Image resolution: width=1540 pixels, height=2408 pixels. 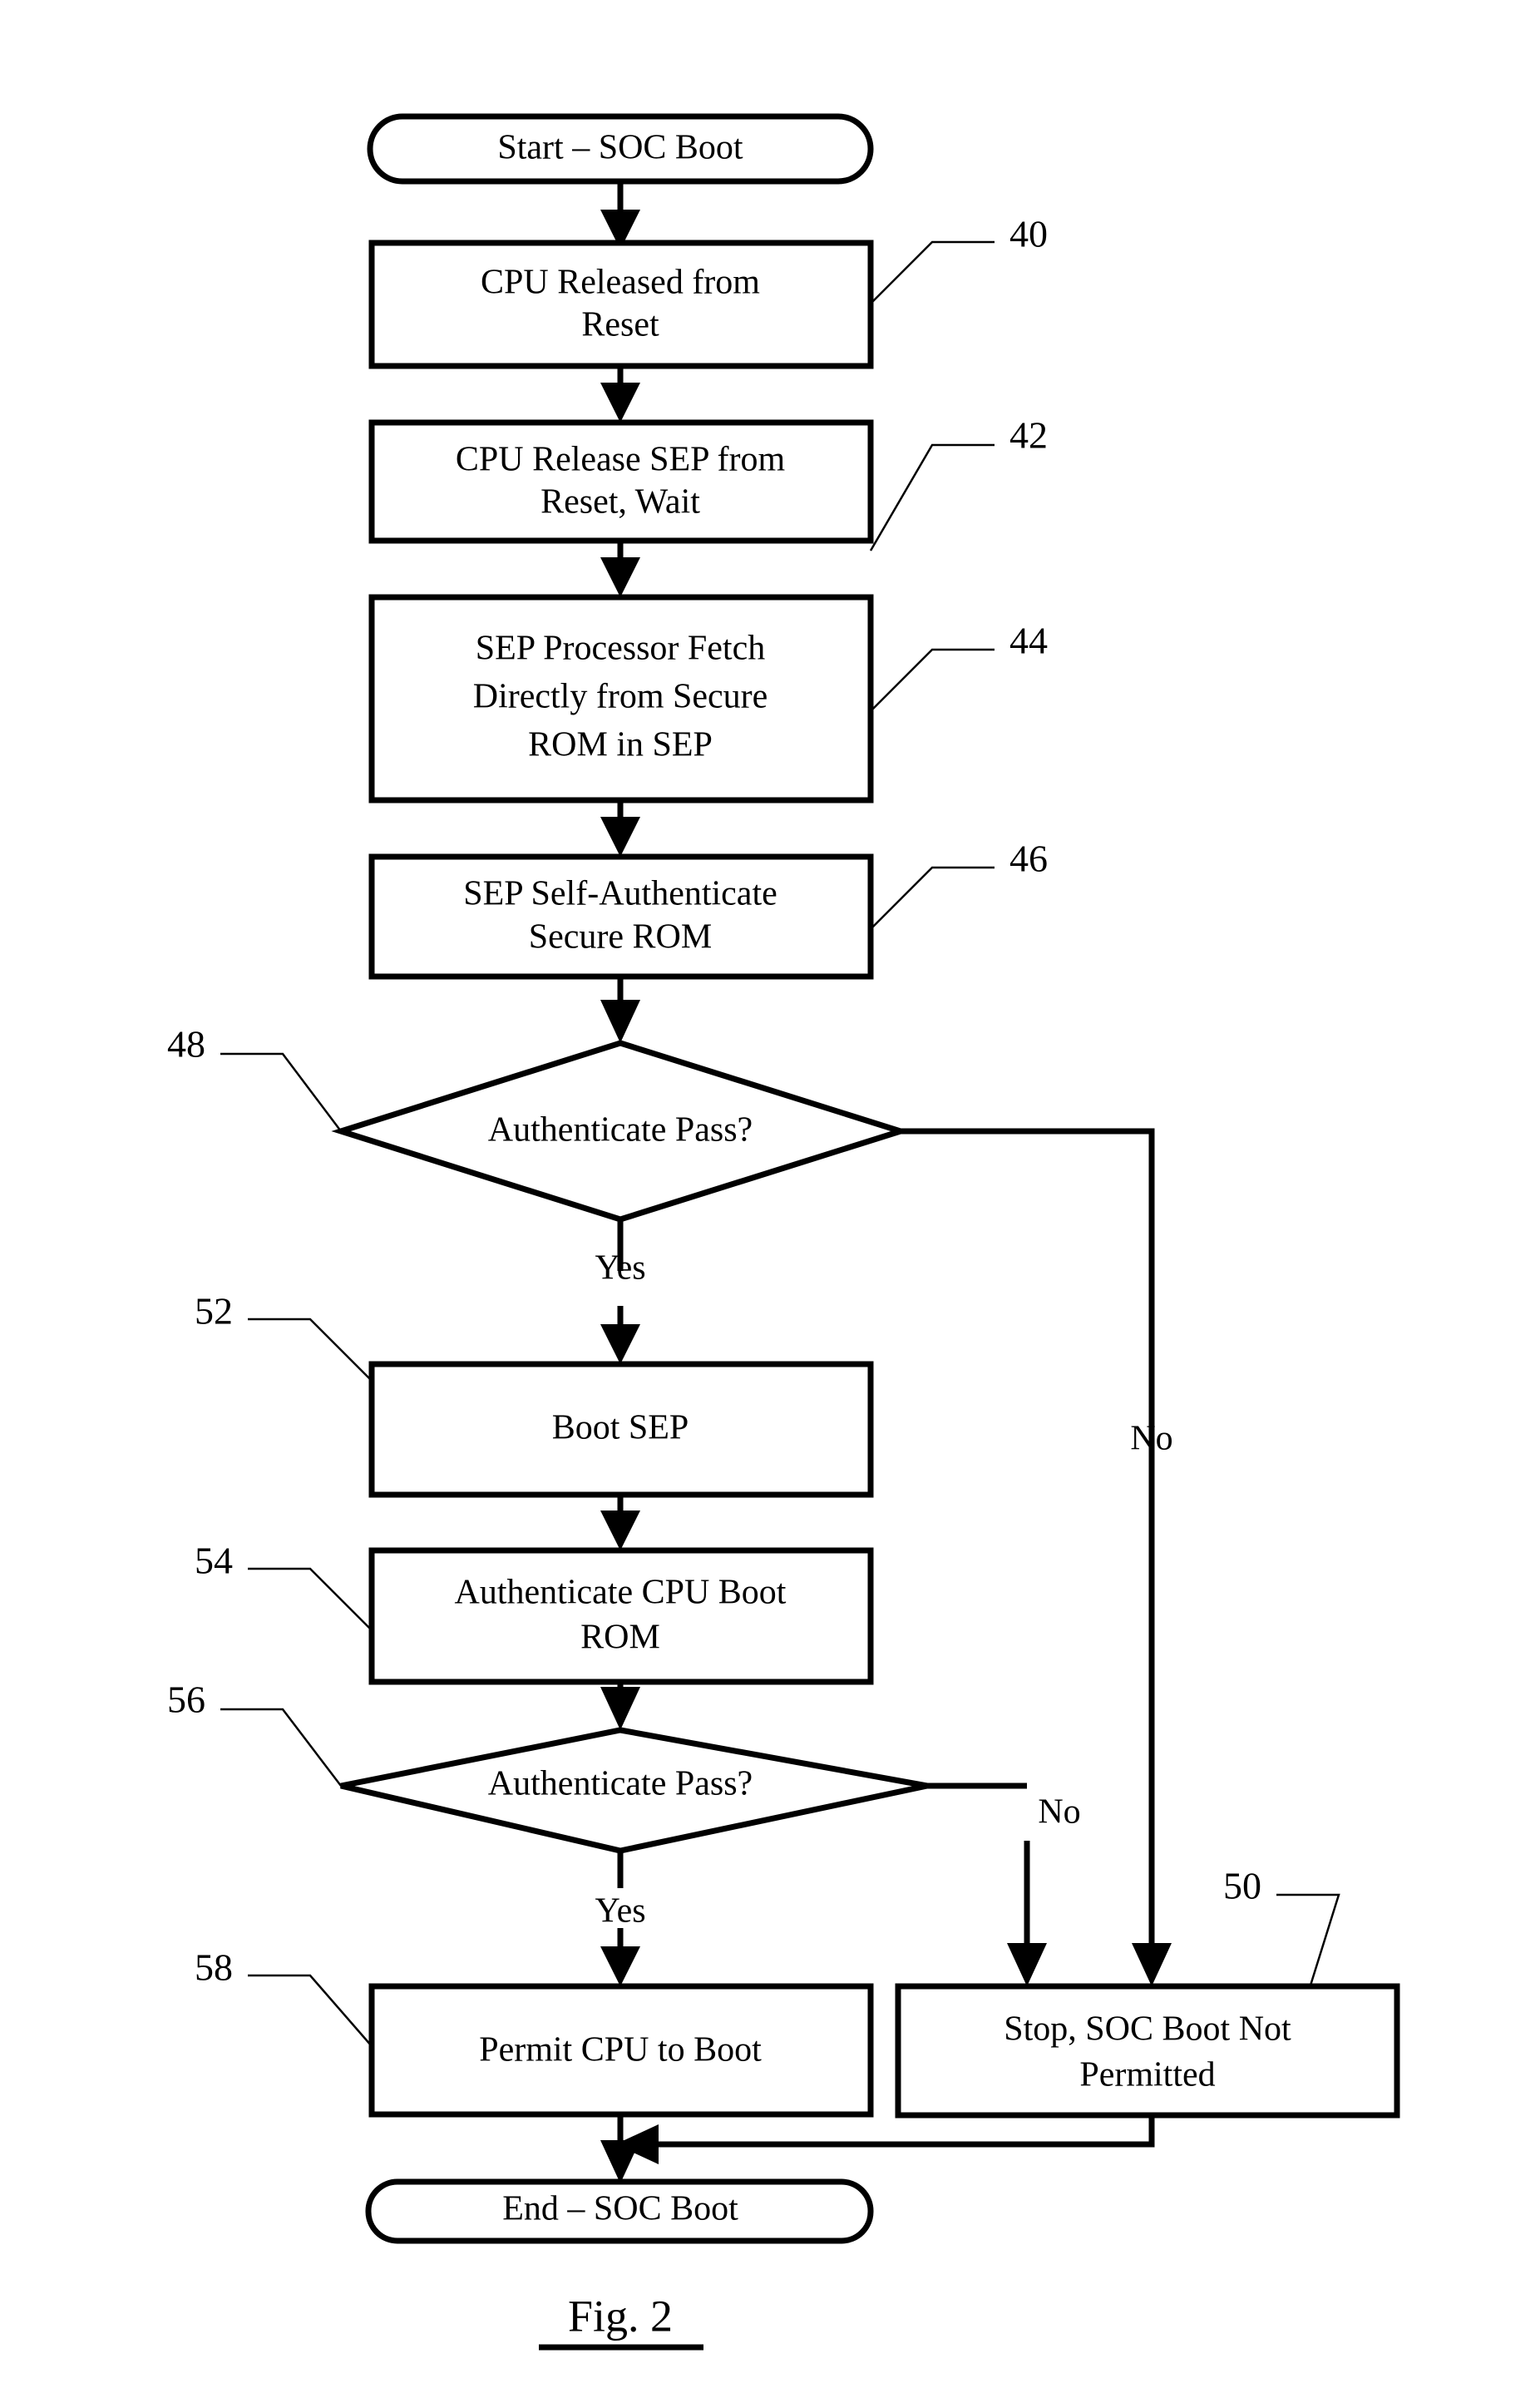 I want to click on sep-fetch-label-line1: SEP Processor Fetch, so click(x=620, y=649).